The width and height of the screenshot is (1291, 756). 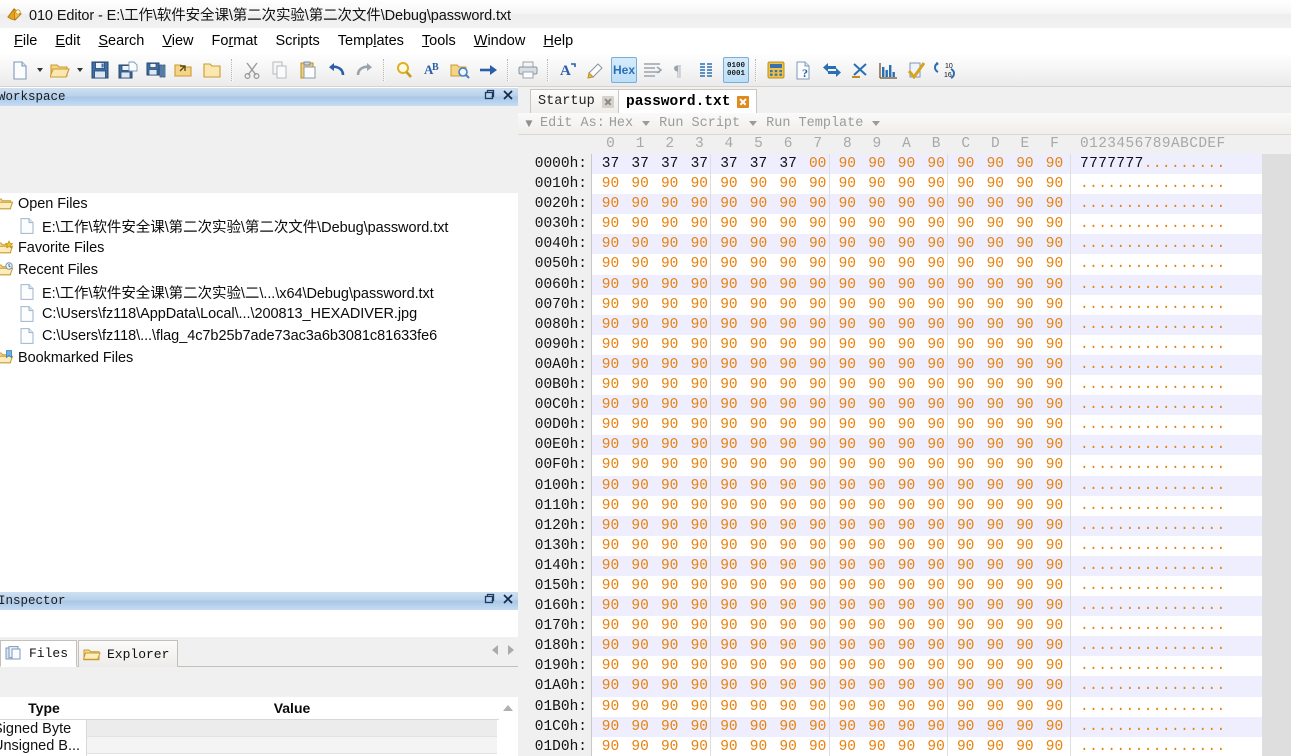 What do you see at coordinates (100, 70) in the screenshot?
I see `save-icon` at bounding box center [100, 70].